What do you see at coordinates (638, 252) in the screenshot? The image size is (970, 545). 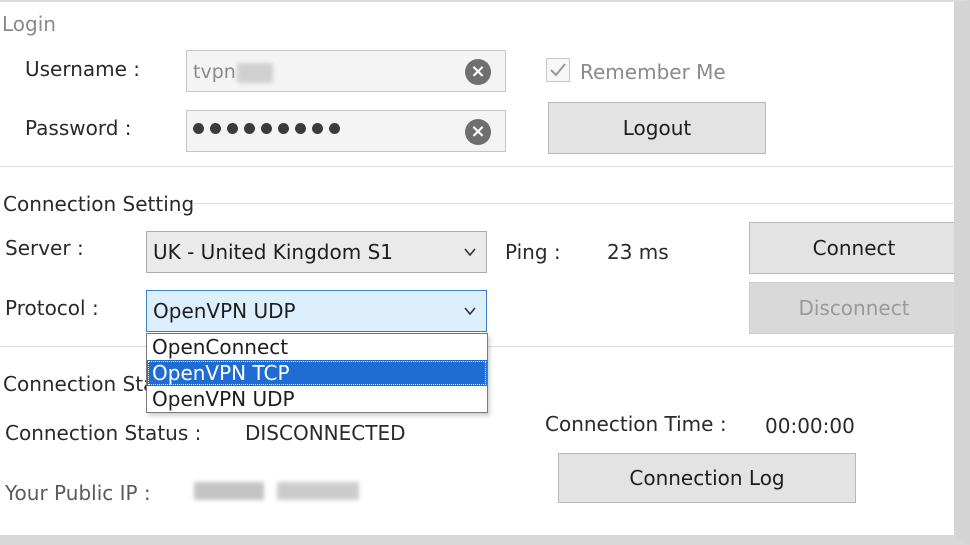 I see `ping-value: 23 ms` at bounding box center [638, 252].